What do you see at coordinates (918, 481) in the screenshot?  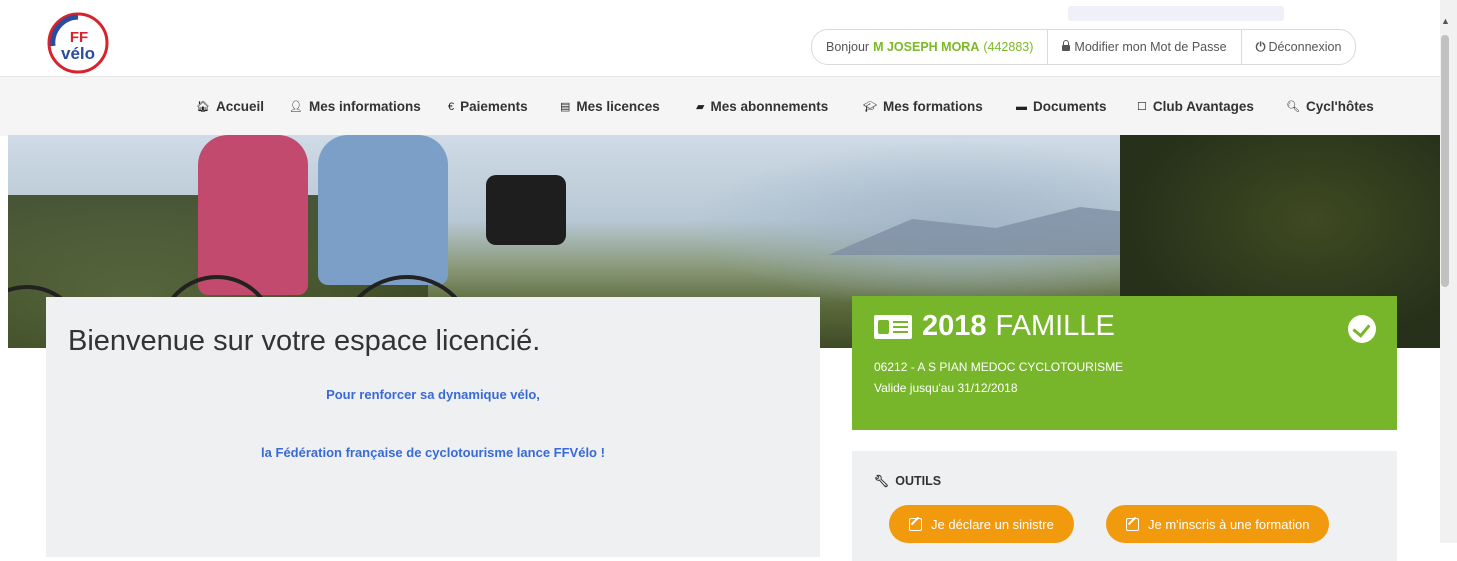 I see `tools-heading-label: OUTILS` at bounding box center [918, 481].